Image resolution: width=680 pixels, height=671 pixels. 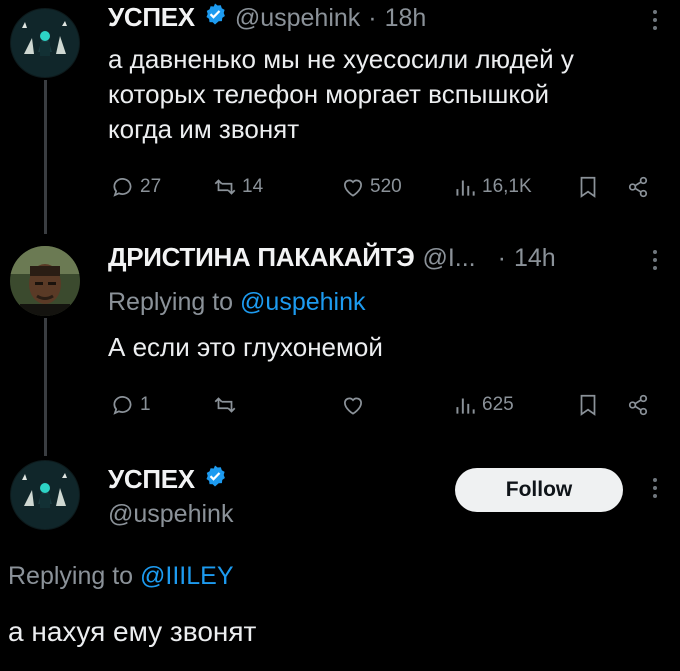 I want to click on replying-to: Replying to @uspehink, so click(x=236, y=302).